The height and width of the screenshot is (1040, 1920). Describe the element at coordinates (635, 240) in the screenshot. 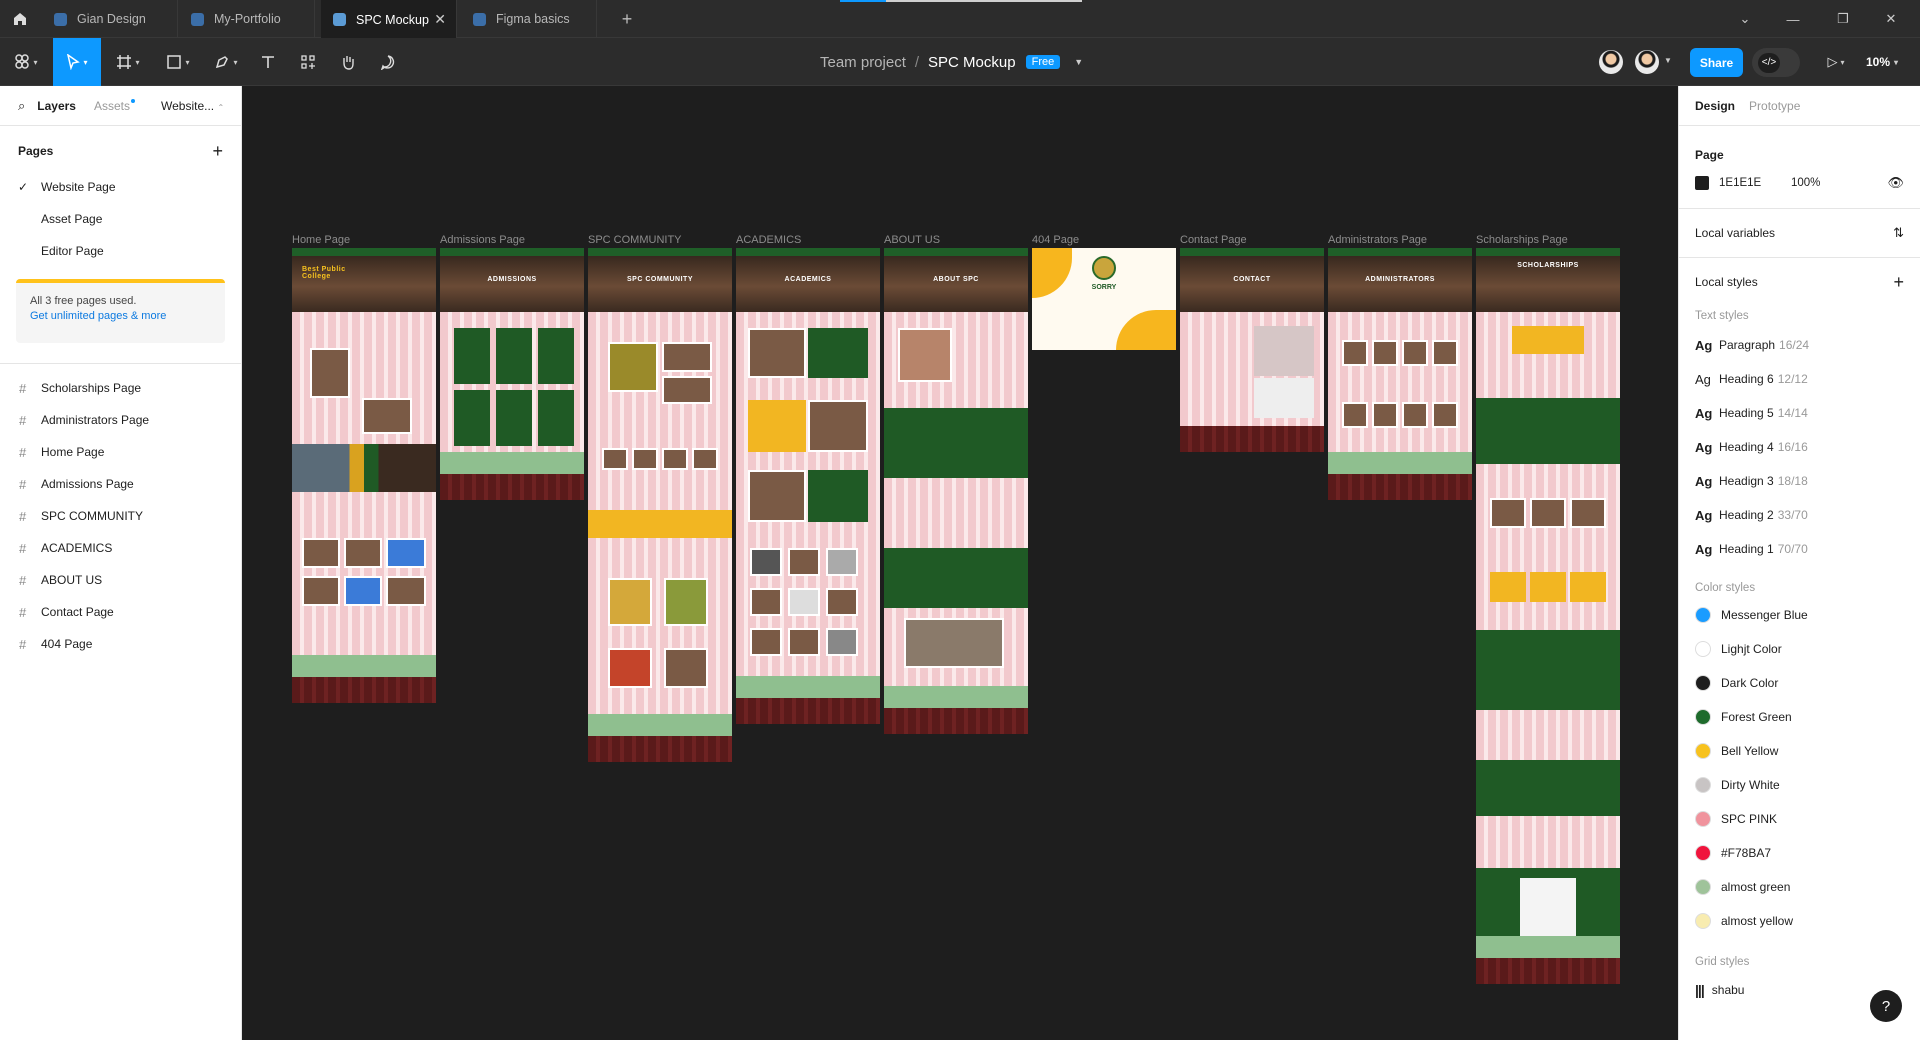

I see `frame-label-spc-community: SPC COMMUNITY` at that location.